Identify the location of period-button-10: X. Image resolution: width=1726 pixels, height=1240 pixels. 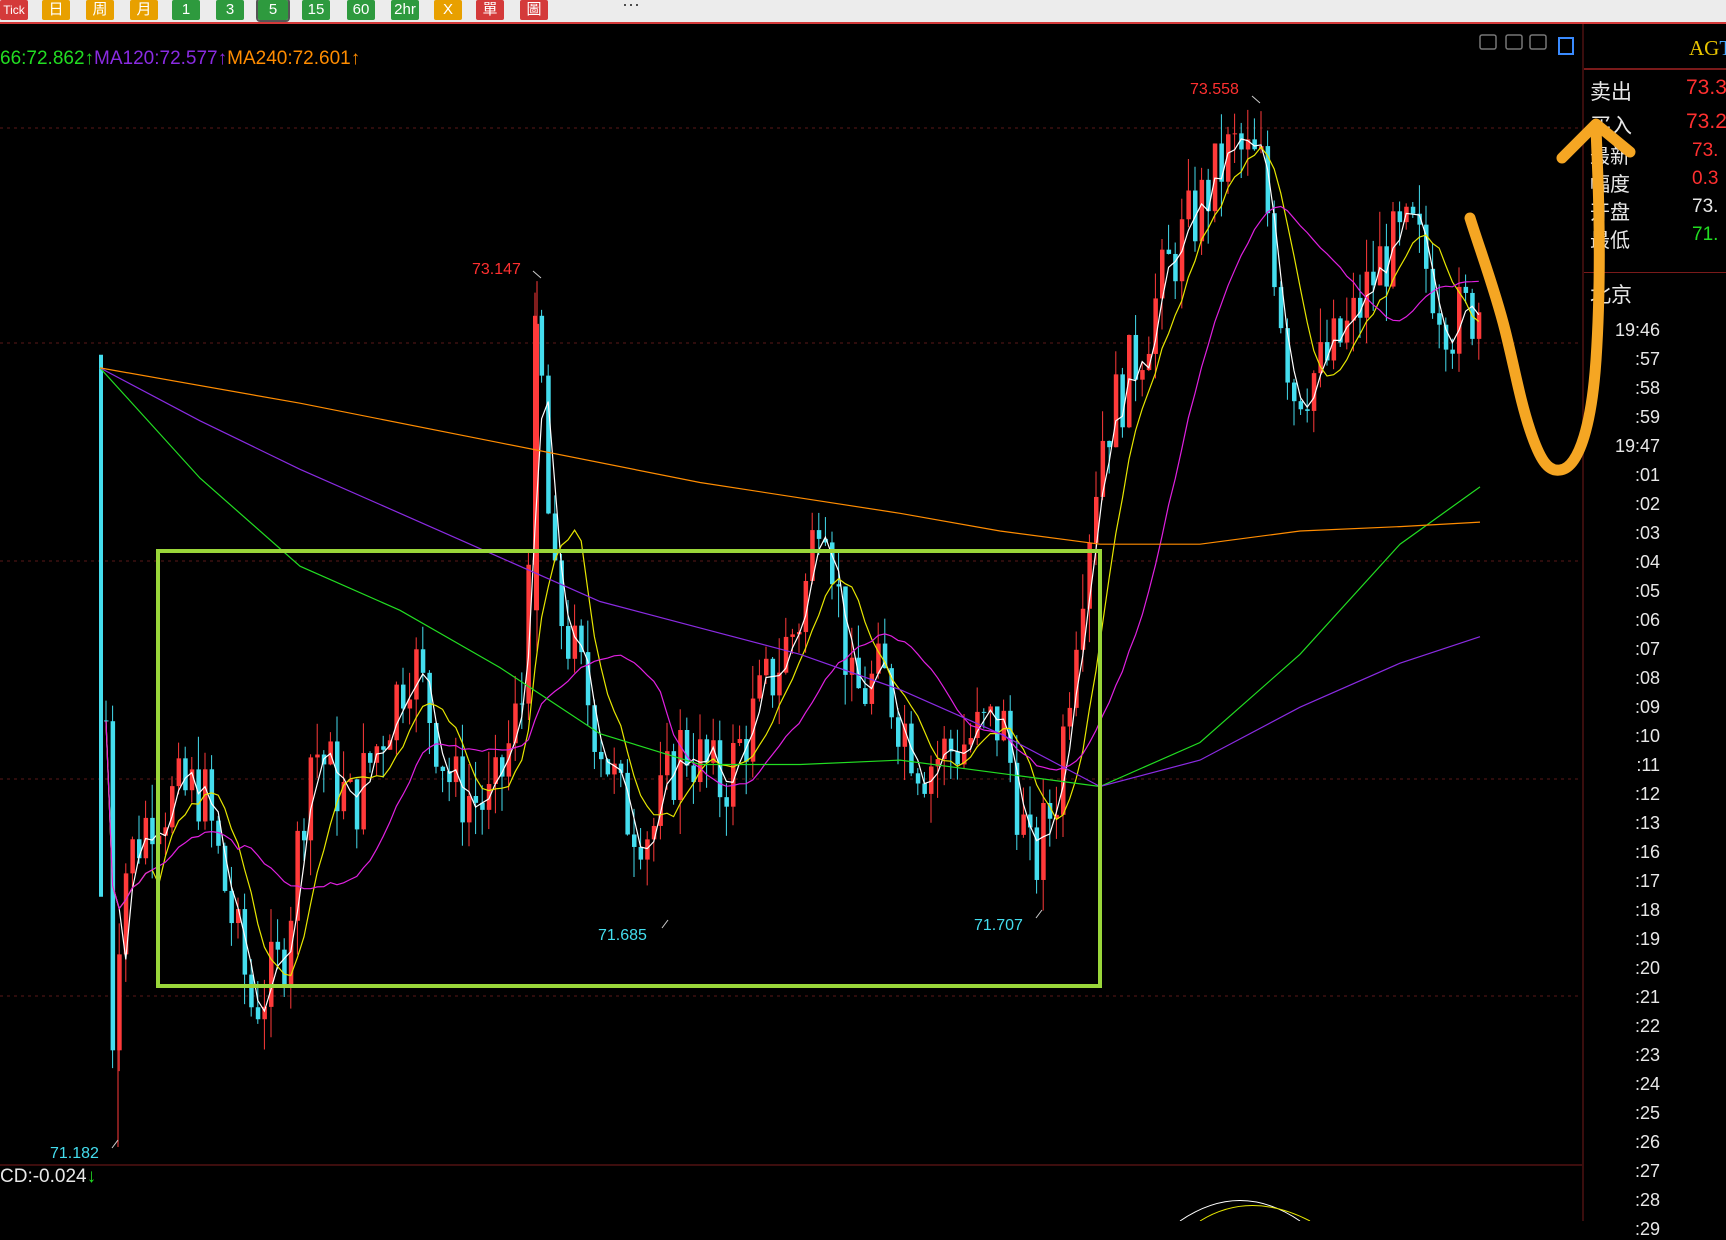
(448, 10).